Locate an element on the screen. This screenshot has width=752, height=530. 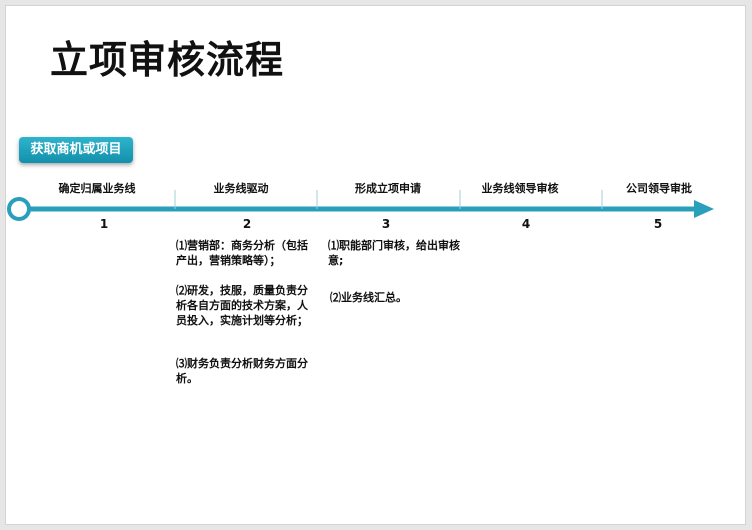
step-3-detail-2: ⑵业务线汇总。 is located at coordinates (368, 297).